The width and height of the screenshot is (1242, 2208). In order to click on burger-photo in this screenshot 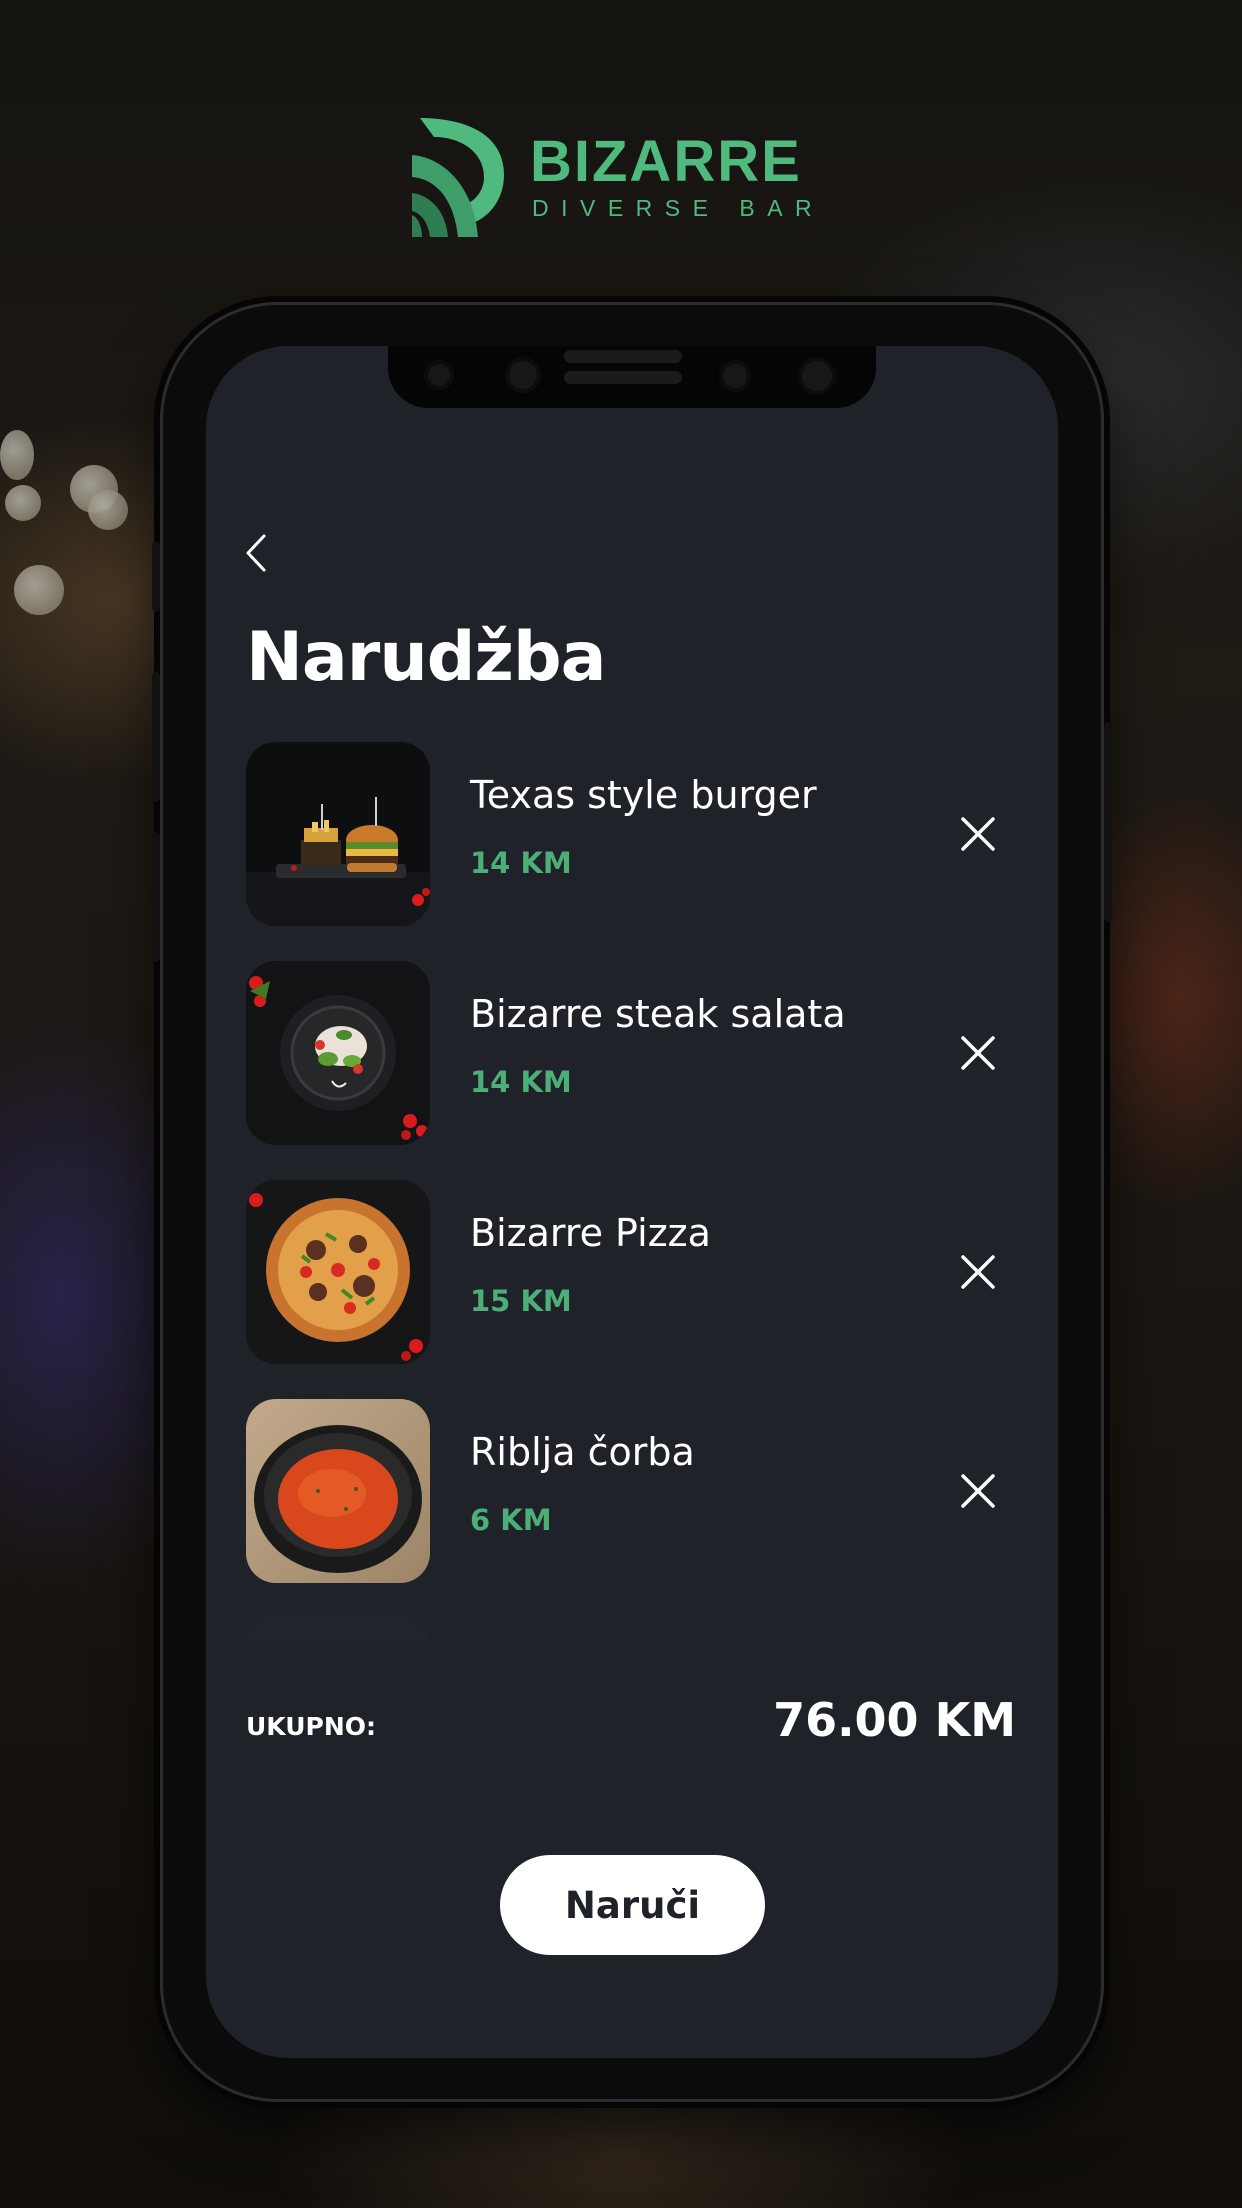, I will do `click(338, 834)`.